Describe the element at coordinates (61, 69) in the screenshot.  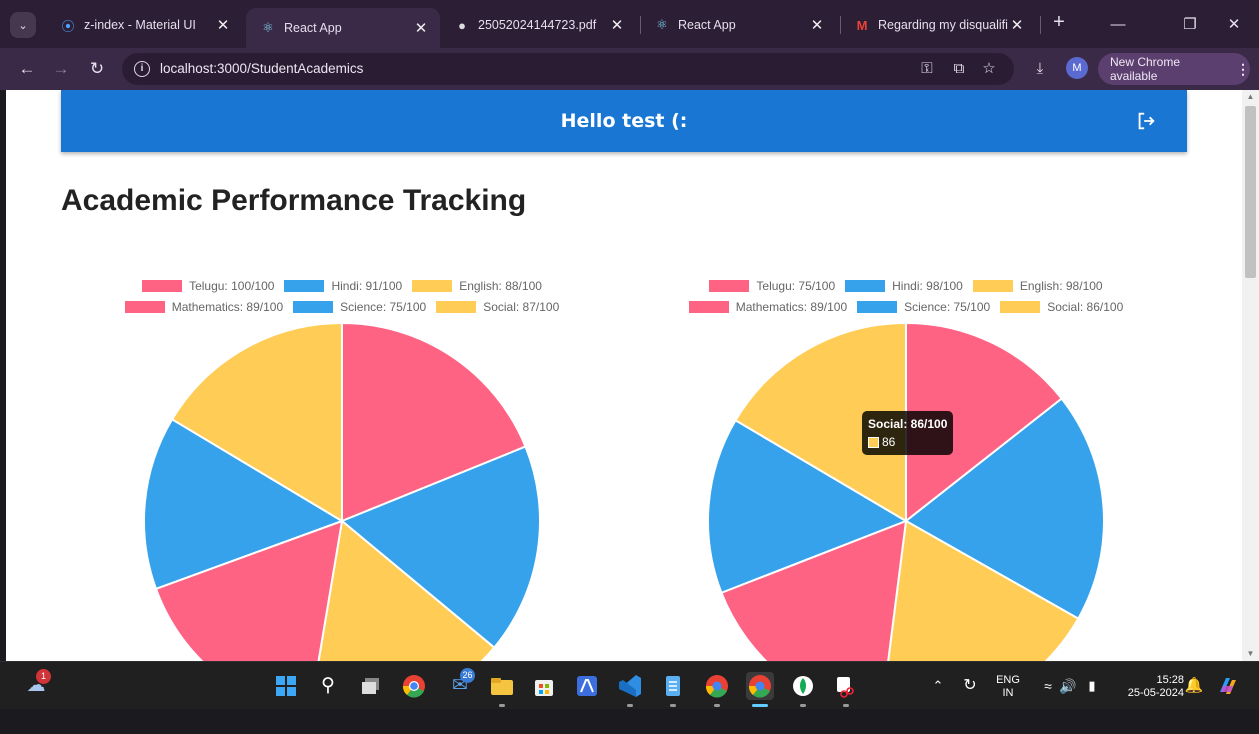
I see `forward-icon: →` at that location.